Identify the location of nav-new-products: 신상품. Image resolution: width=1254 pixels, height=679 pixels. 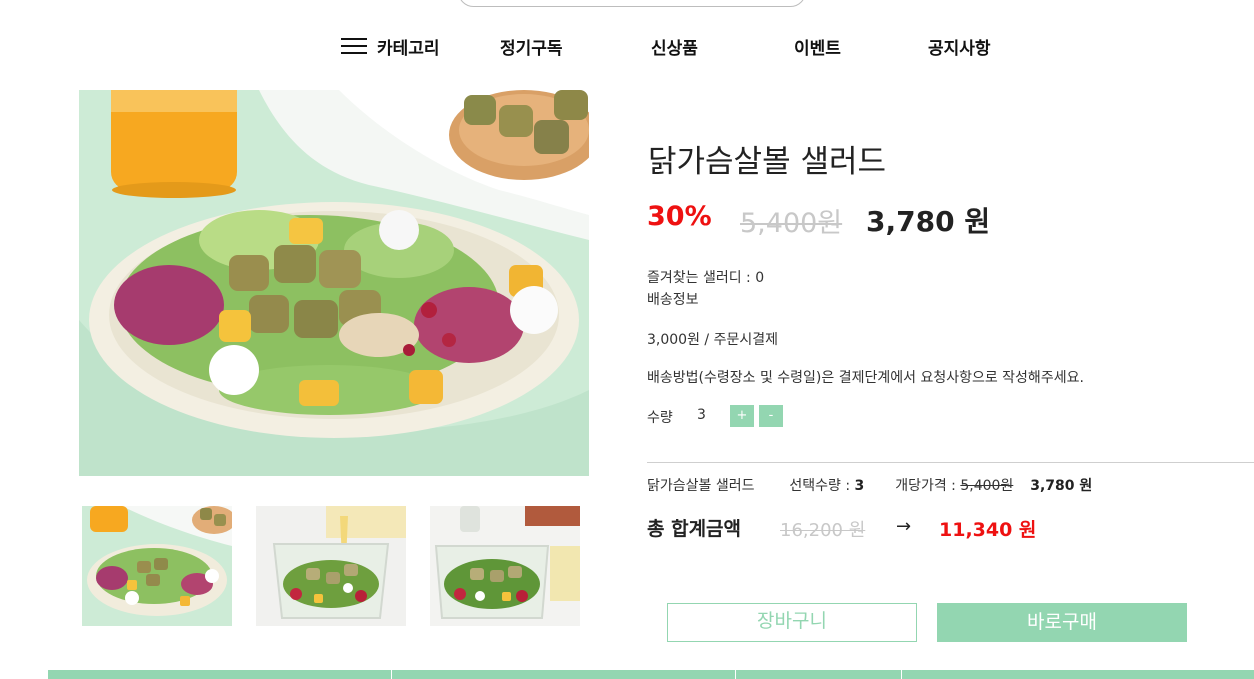
(674, 46).